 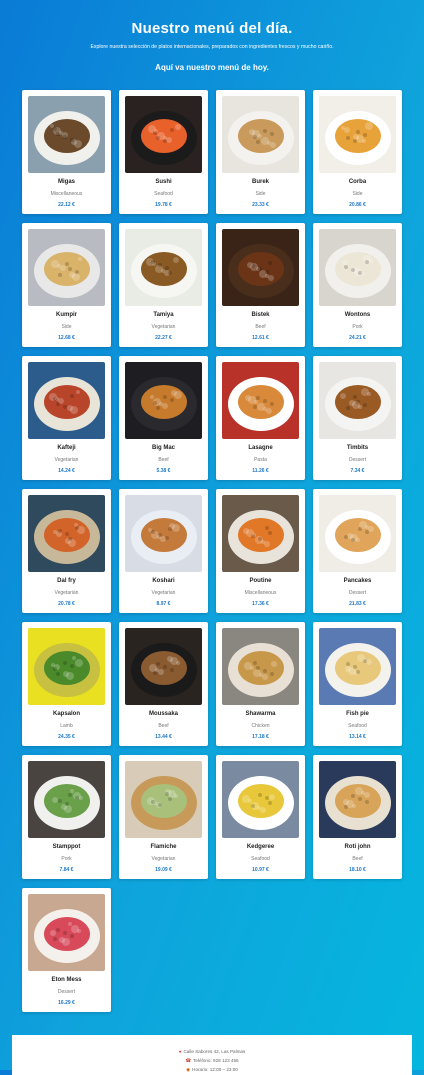 I want to click on kapsalon-photo, so click(x=66, y=666).